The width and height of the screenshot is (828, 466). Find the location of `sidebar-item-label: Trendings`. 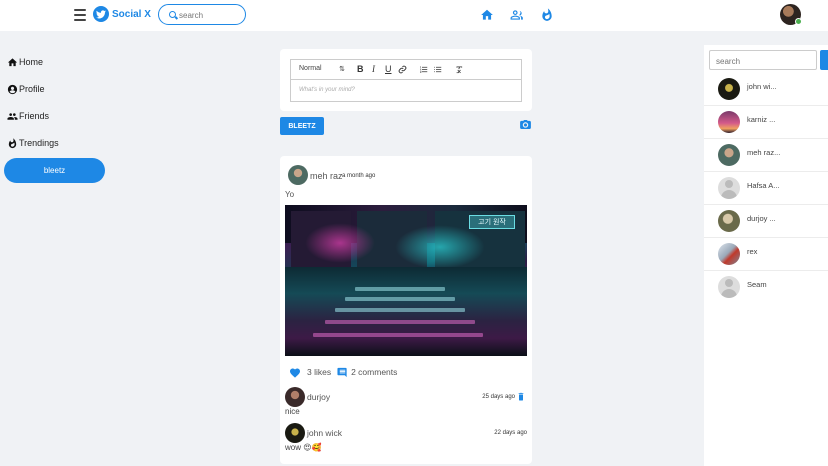

sidebar-item-label: Trendings is located at coordinates (39, 143).